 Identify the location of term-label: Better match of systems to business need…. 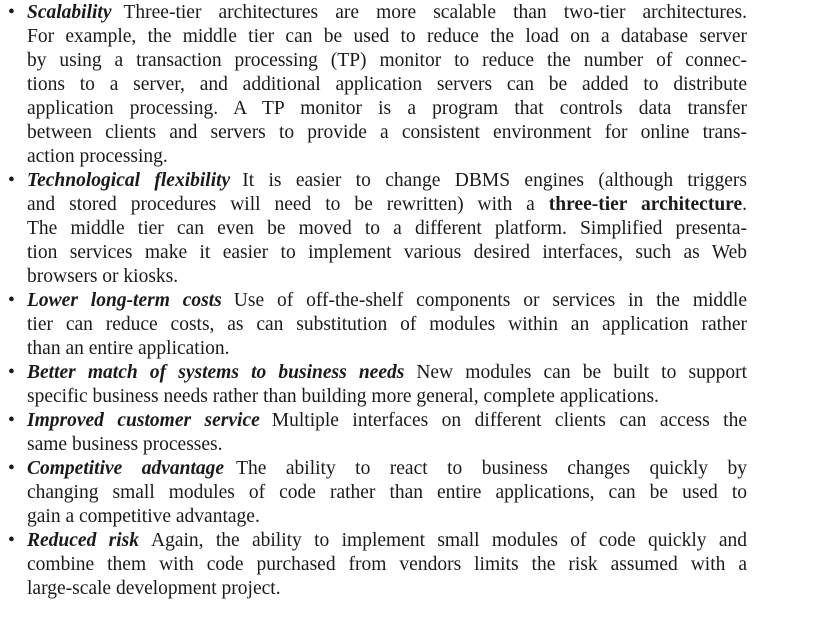
(216, 372).